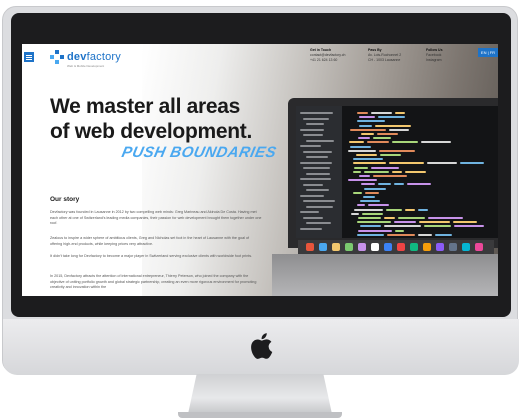 The image size is (520, 420). I want to click on menu-button, so click(29, 57).